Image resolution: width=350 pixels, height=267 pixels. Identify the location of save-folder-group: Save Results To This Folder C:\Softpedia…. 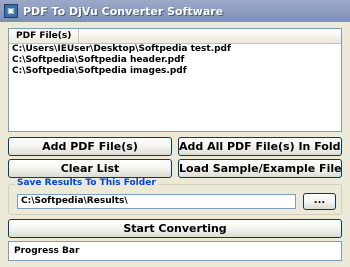
(175, 196).